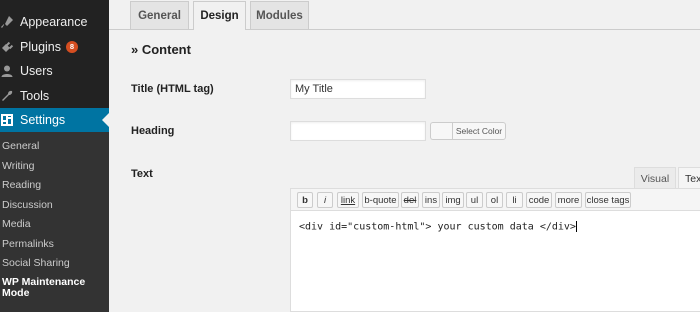  I want to click on menu-item-settings: Settings, so click(54, 120).